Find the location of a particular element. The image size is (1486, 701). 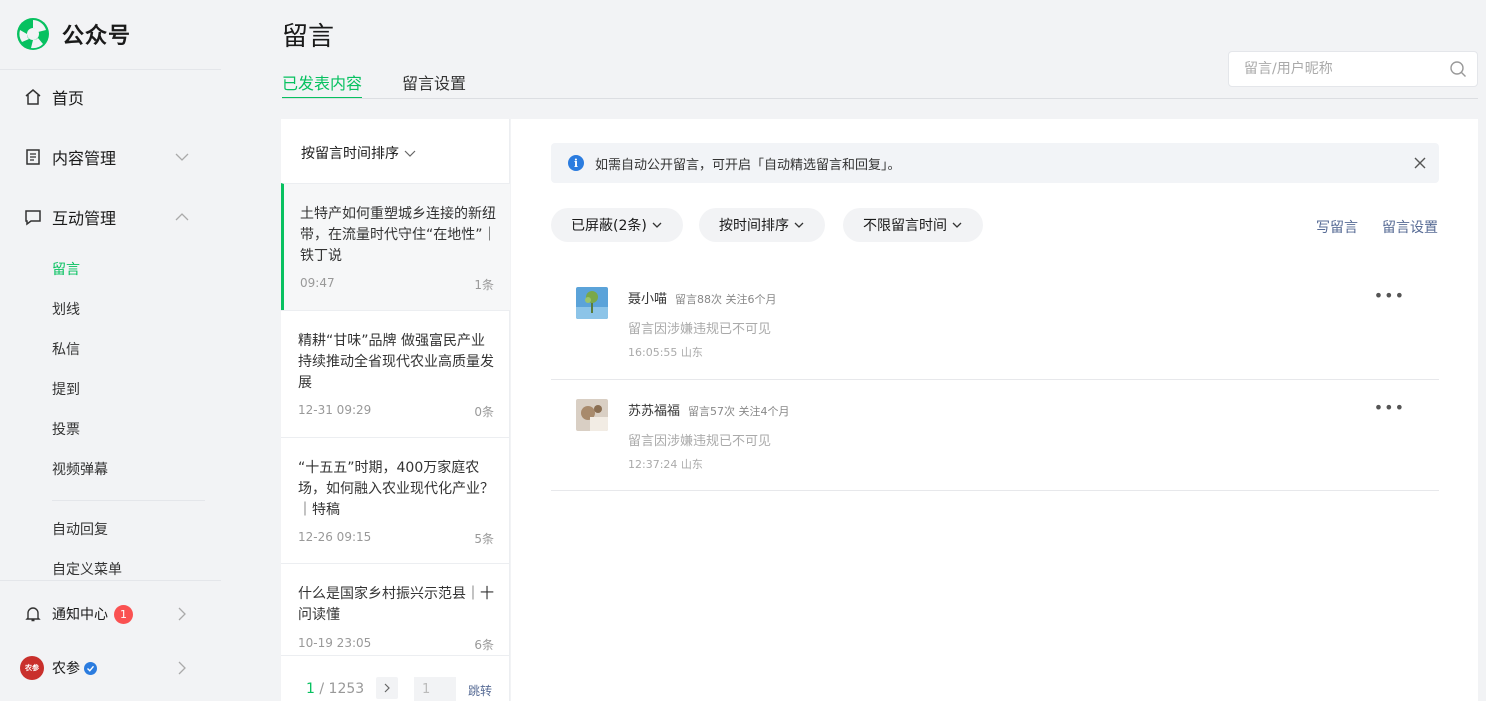

filter-blocked-label: 已屏蔽(2条) is located at coordinates (609, 226).